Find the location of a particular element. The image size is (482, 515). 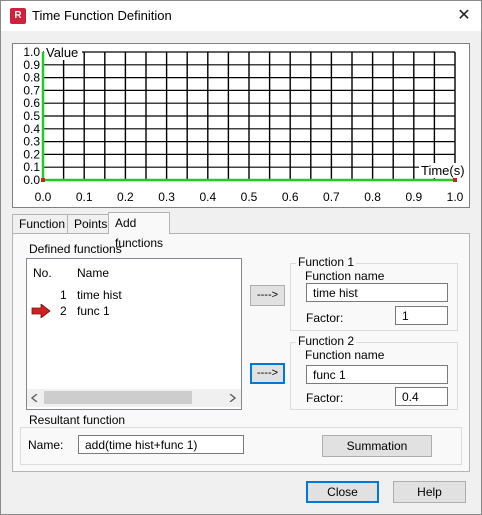

summation-button: Summation is located at coordinates (377, 446).